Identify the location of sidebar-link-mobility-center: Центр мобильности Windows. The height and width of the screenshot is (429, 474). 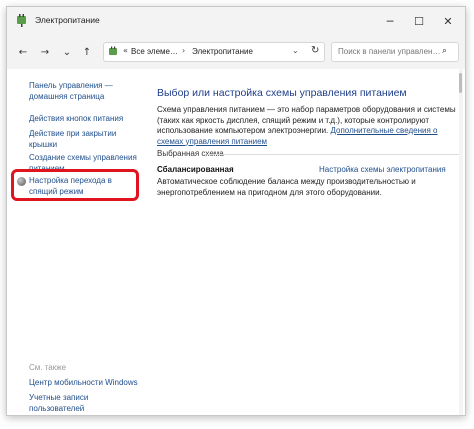
(84, 383).